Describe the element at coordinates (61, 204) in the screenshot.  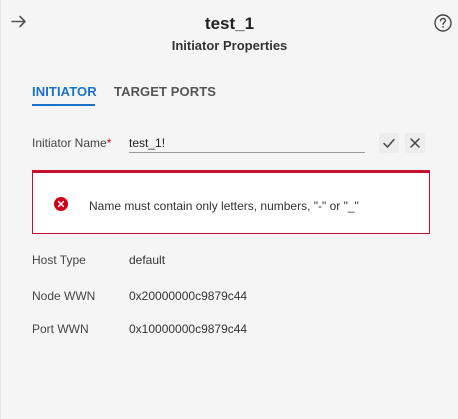
I see `error-icon` at that location.